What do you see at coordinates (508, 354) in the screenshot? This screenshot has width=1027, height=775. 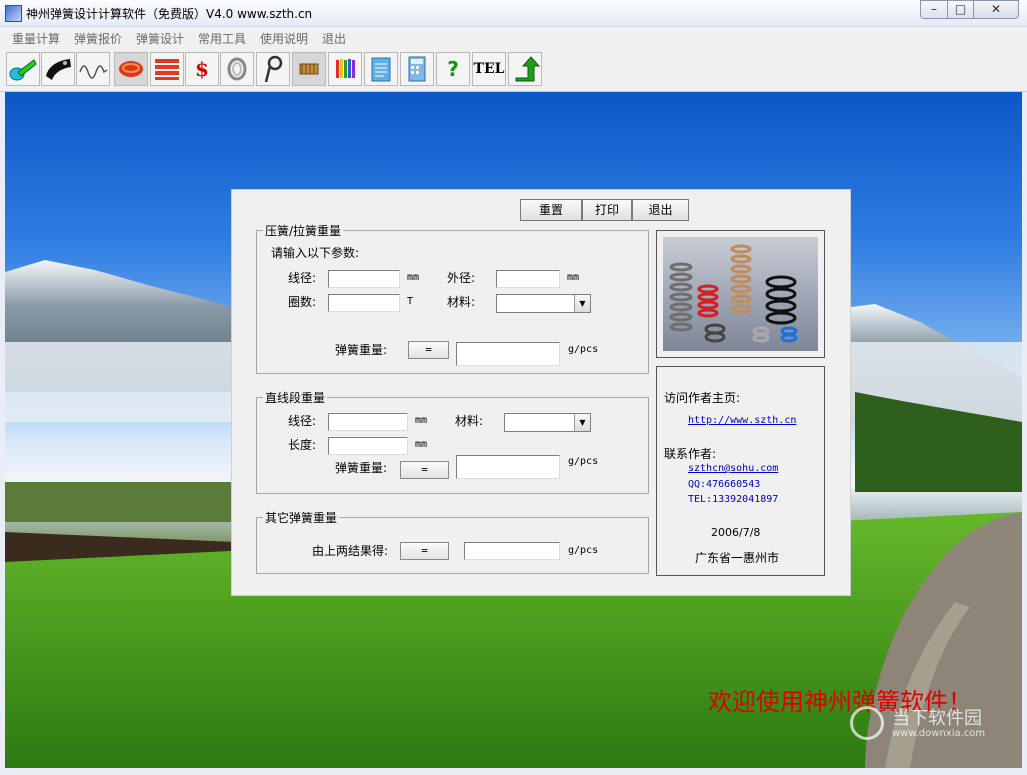 I see `spring-weight-output` at bounding box center [508, 354].